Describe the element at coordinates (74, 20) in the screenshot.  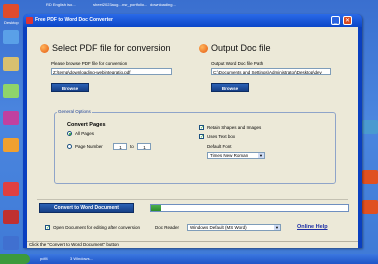
I see `window-title: Free PDF to Word Doc Converter` at that location.